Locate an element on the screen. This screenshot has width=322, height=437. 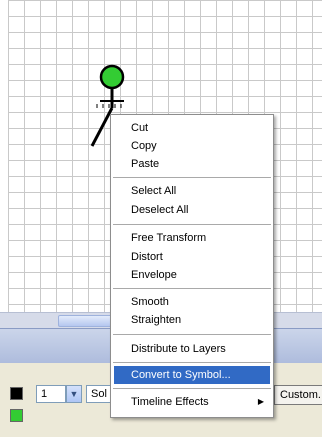
chevron-down-icon: ▼ is located at coordinates (74, 394).